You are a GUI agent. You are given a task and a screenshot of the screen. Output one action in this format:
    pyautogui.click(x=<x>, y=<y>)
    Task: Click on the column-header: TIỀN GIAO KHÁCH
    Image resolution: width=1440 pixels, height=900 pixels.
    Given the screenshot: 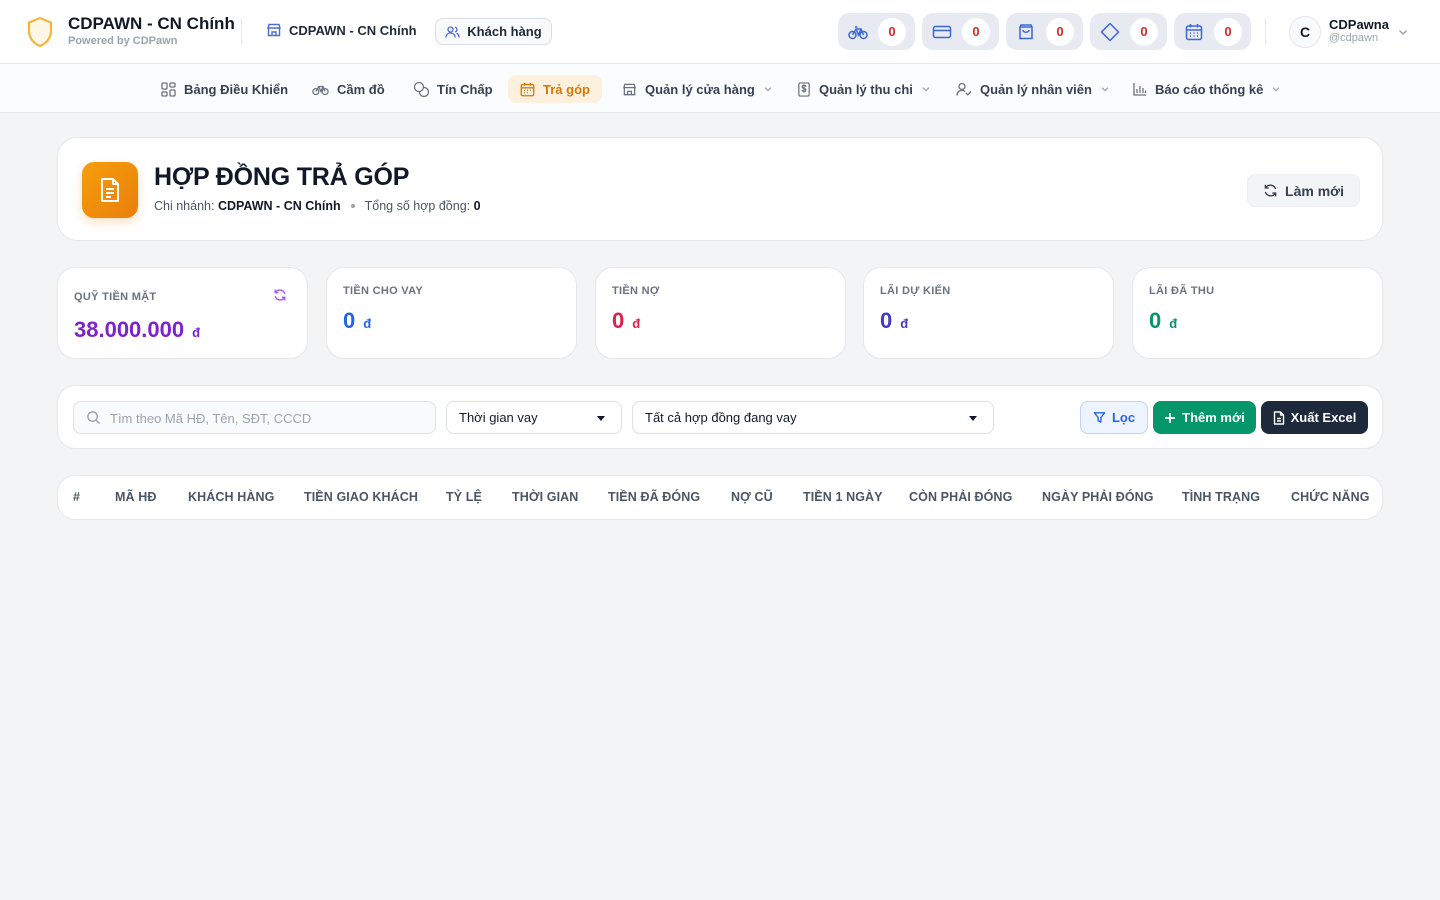 What is the action you would take?
    pyautogui.click(x=361, y=497)
    